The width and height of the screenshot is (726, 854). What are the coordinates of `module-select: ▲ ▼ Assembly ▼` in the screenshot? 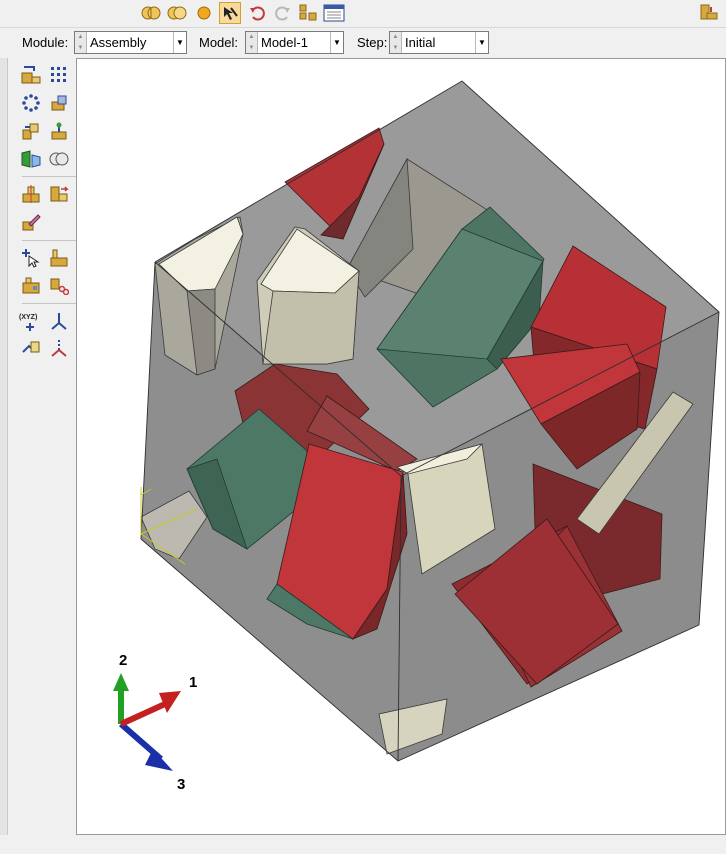 It's located at (130, 42).